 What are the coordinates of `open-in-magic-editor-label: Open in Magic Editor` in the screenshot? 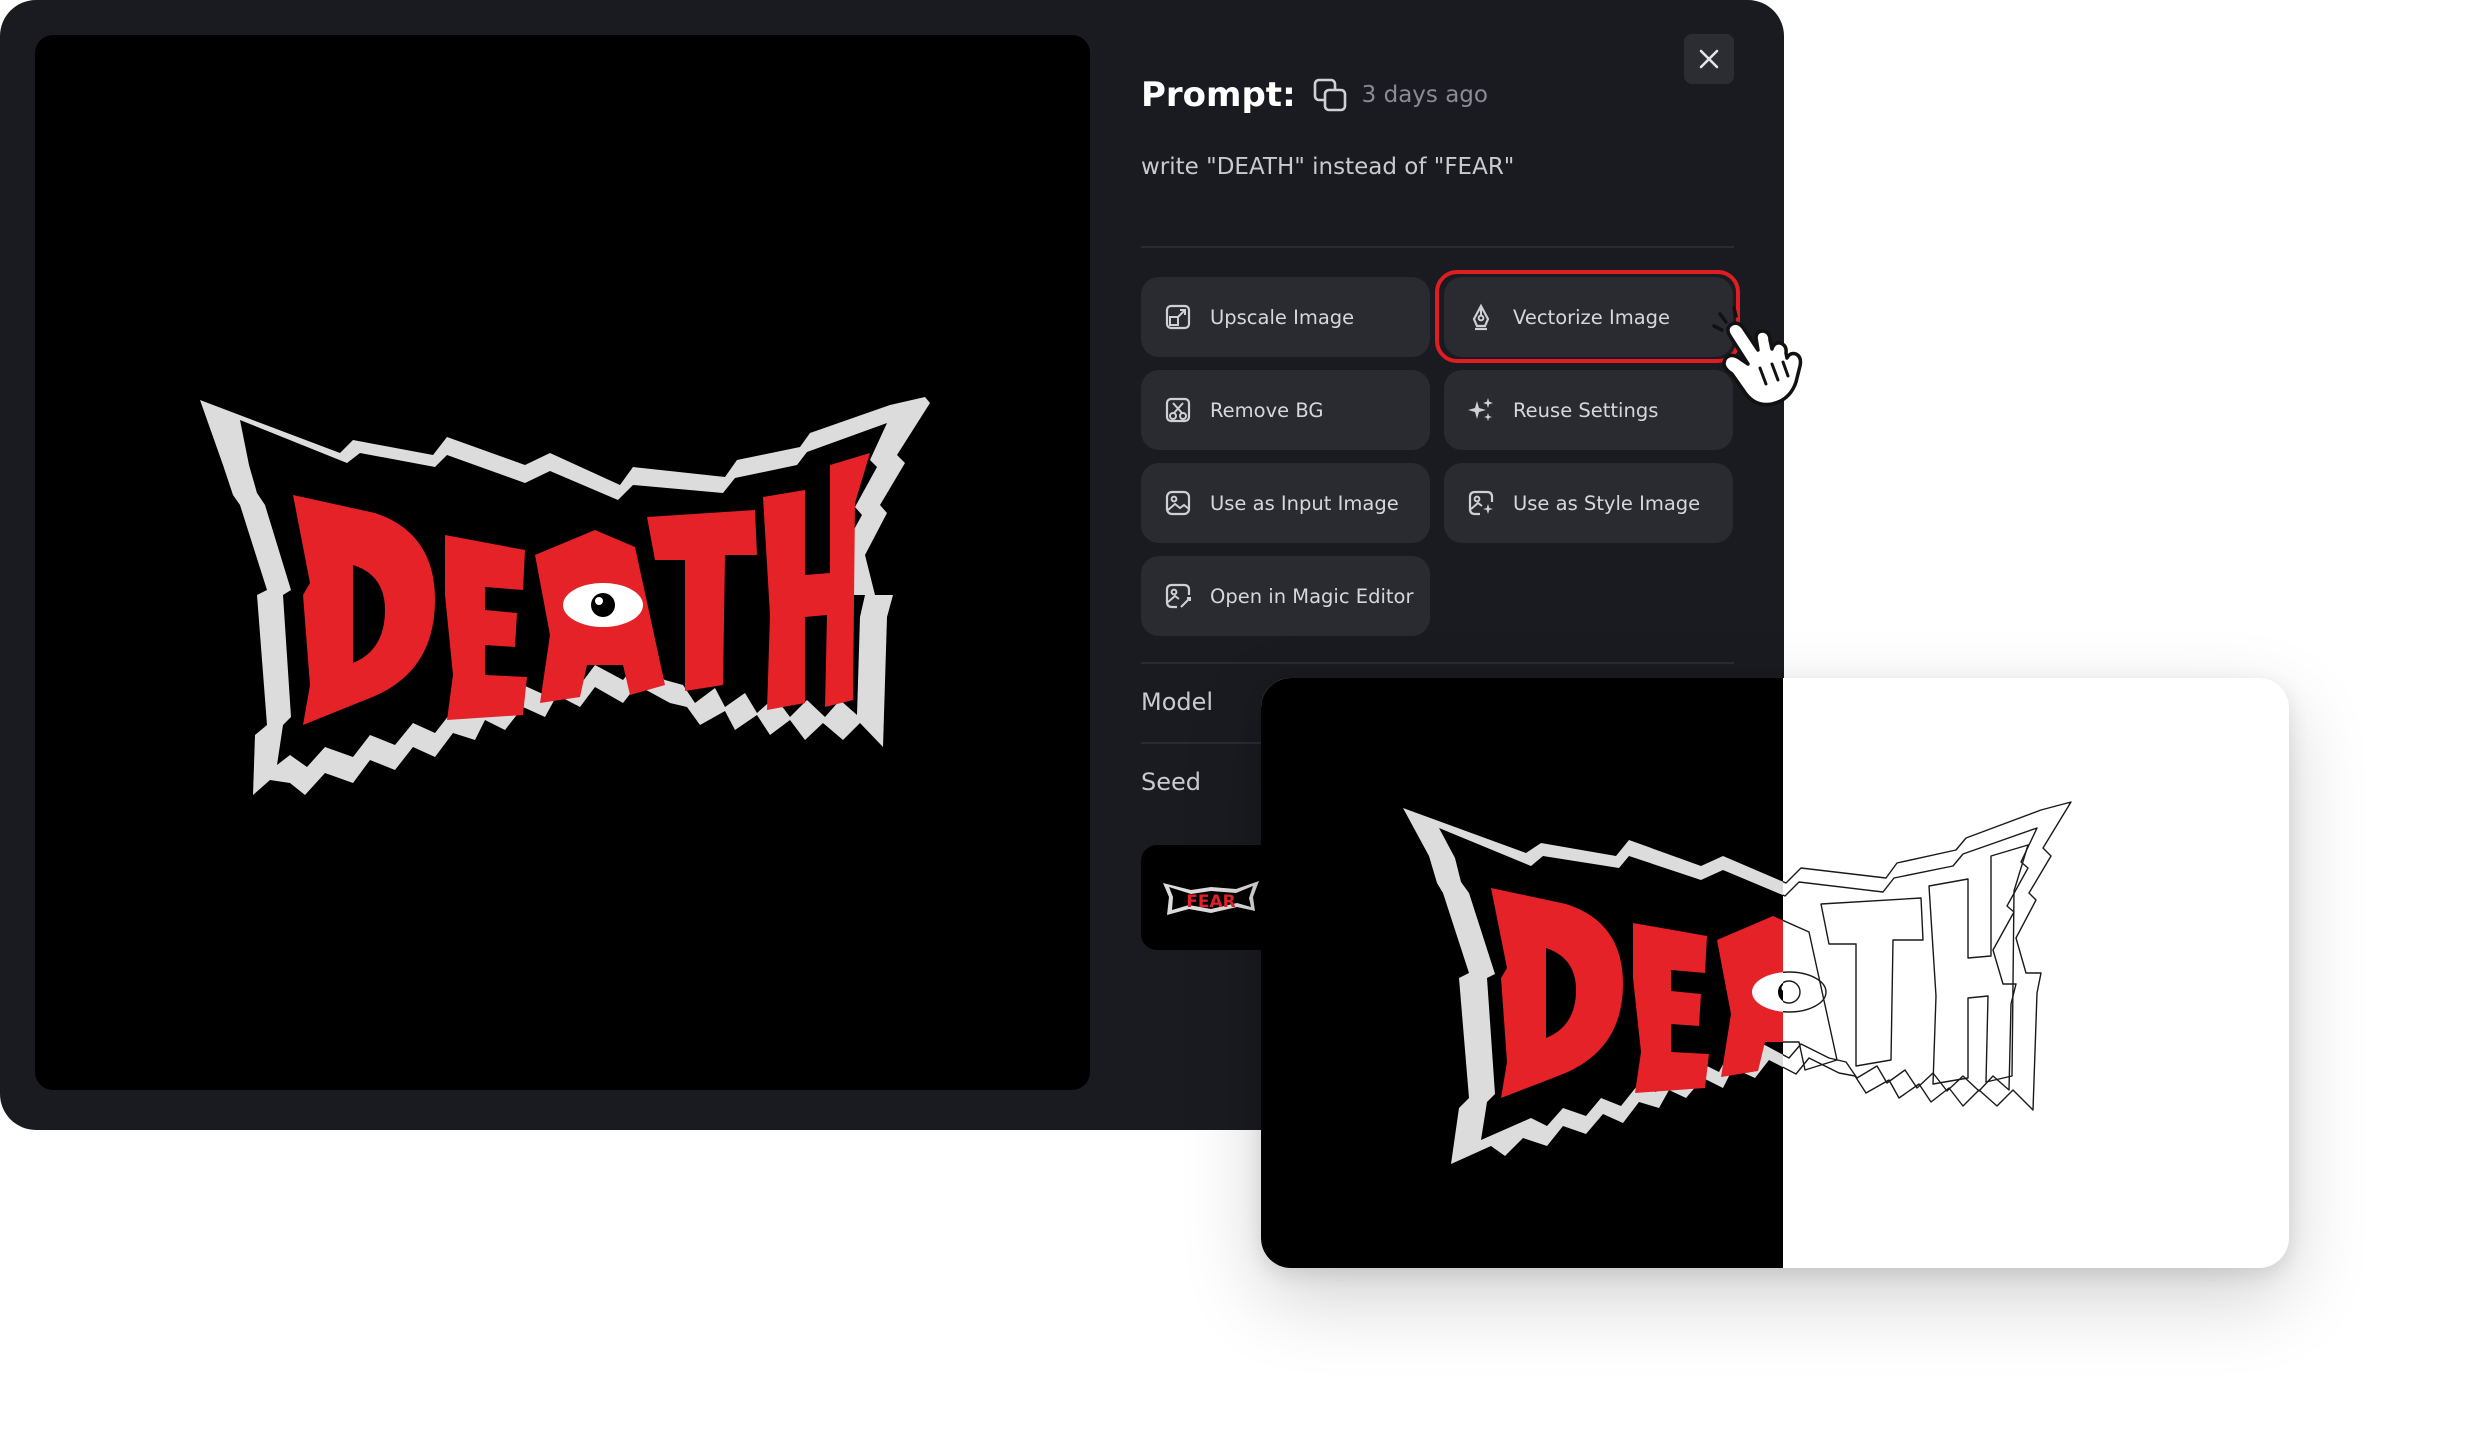 It's located at (1312, 596).